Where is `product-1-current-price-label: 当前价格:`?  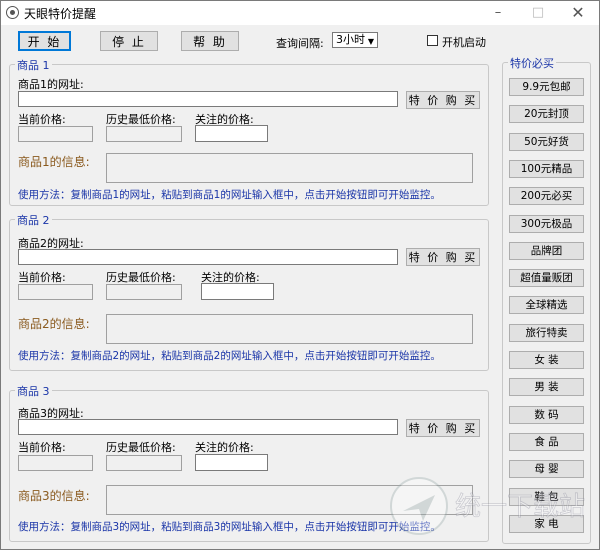 product-1-current-price-label: 当前价格: is located at coordinates (42, 119).